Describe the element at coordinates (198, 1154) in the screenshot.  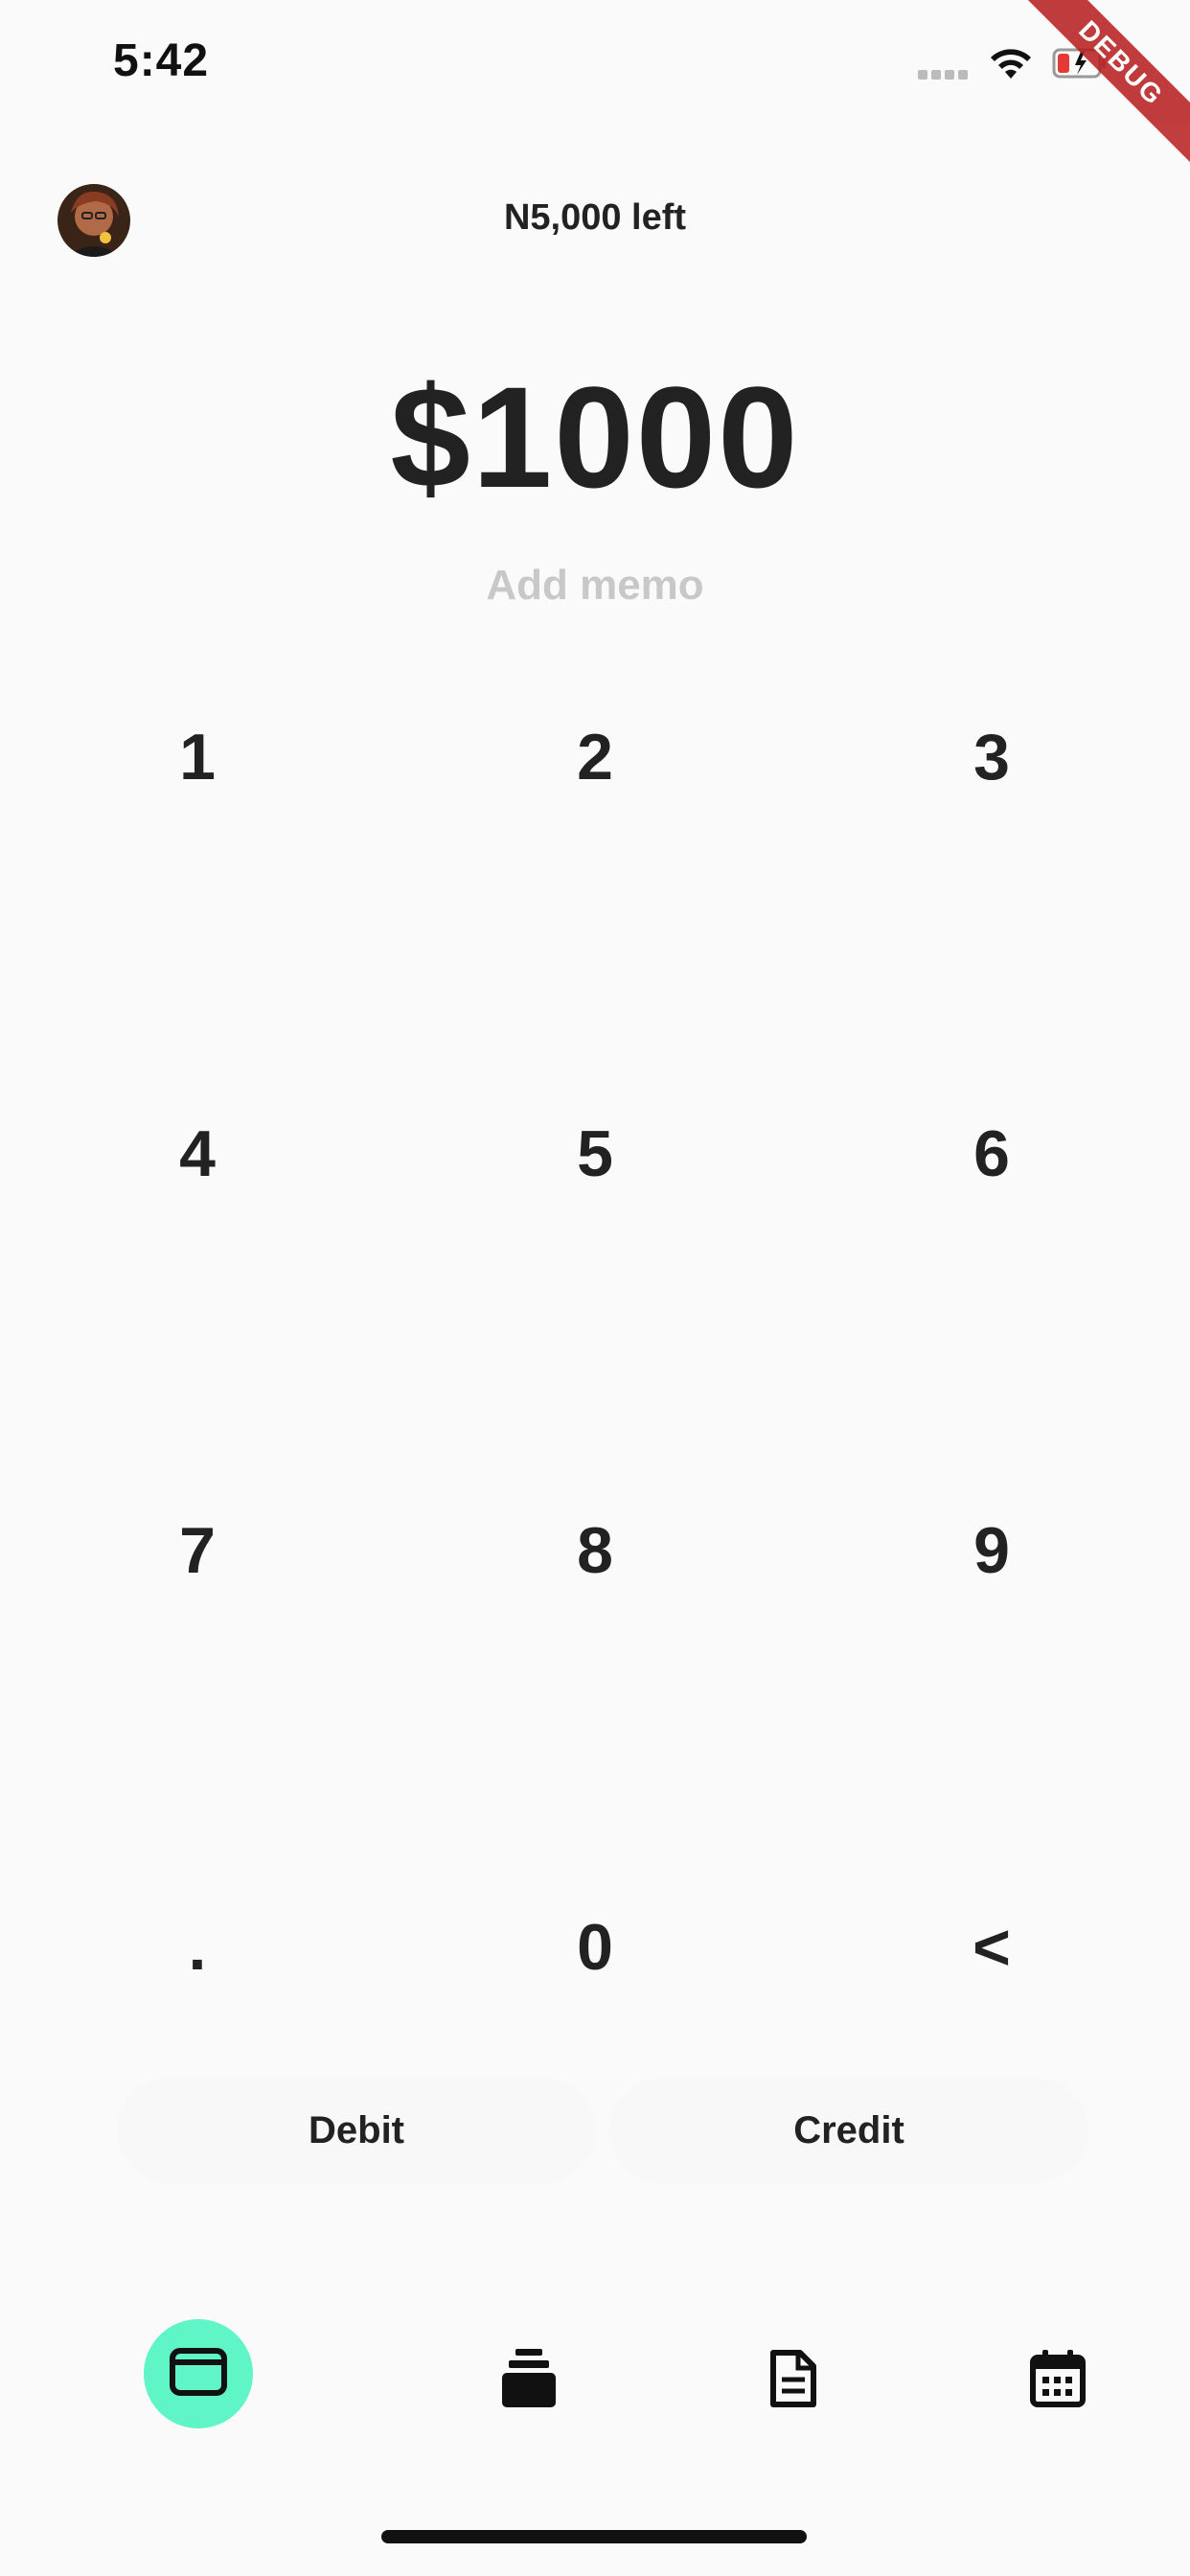
I see `key-4: 4` at that location.